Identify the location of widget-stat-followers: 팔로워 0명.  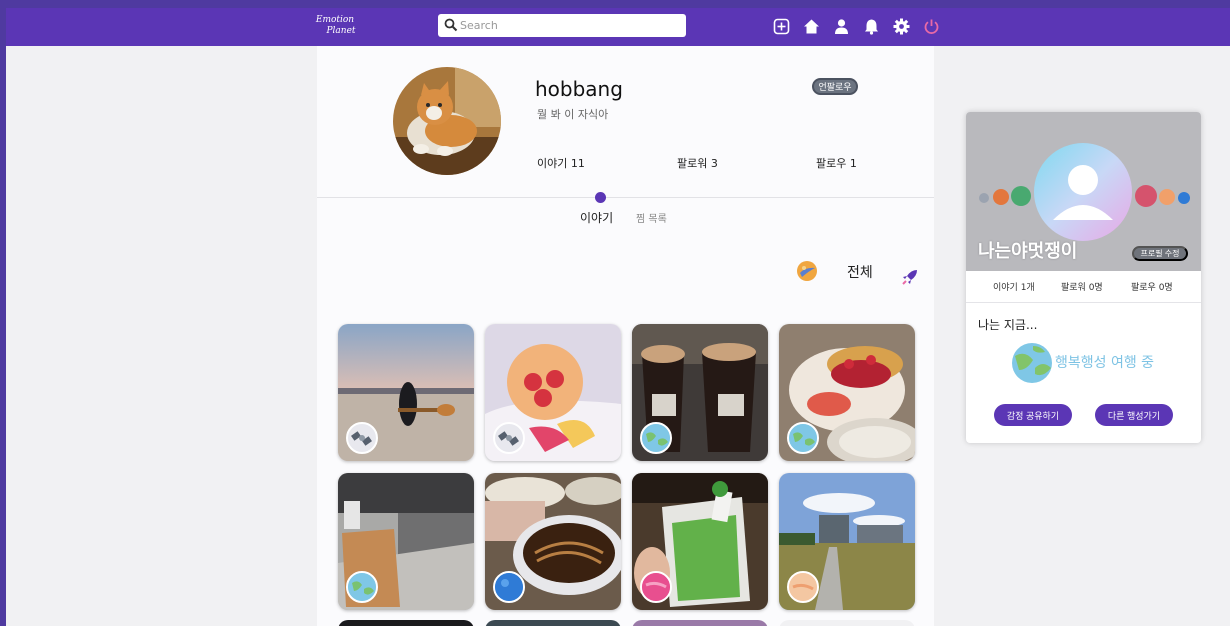
(1082, 286).